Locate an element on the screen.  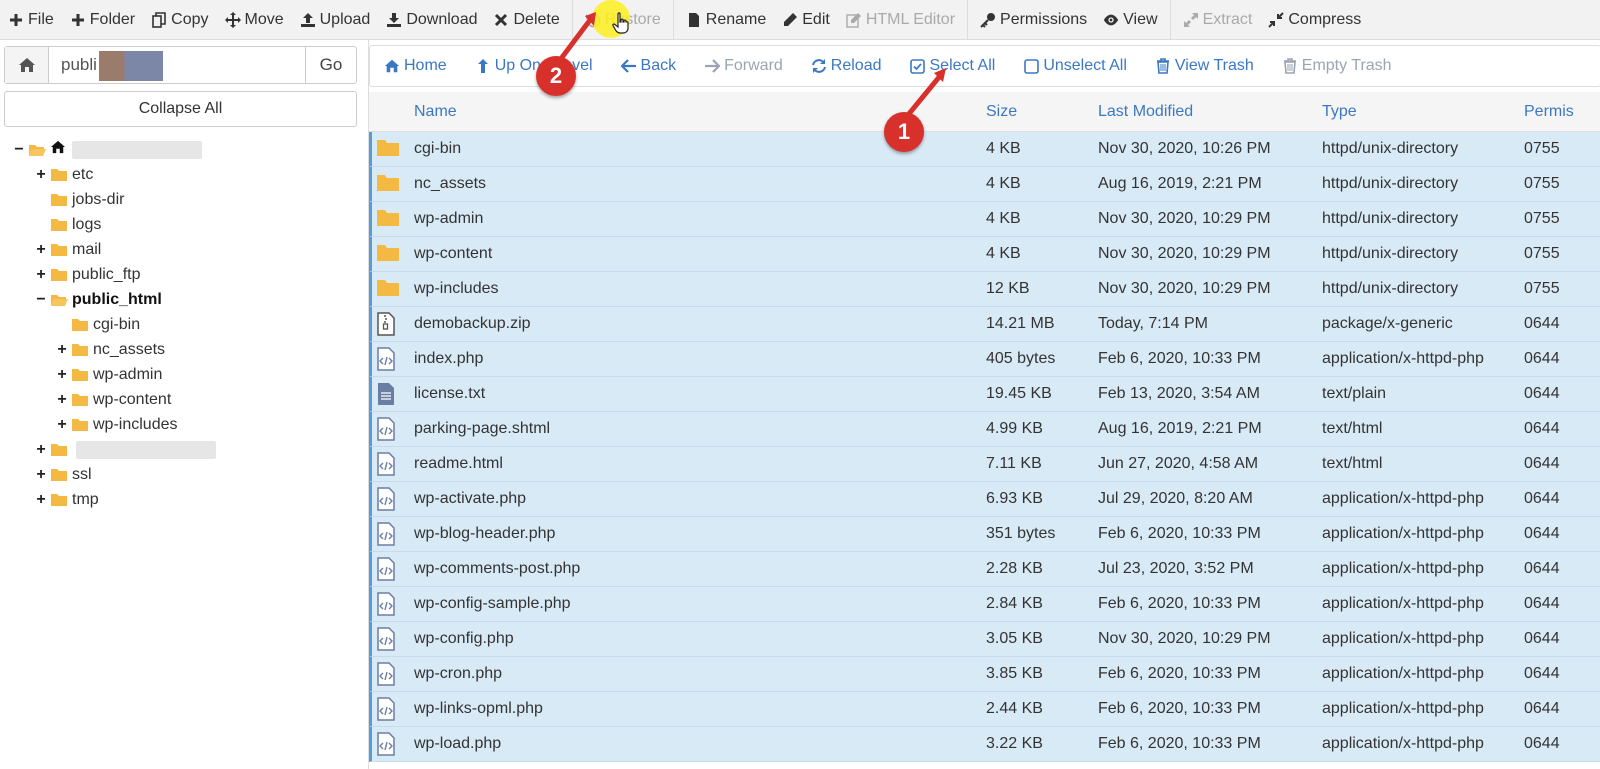
file-type: application/x-httpd-php is located at coordinates (1403, 743).